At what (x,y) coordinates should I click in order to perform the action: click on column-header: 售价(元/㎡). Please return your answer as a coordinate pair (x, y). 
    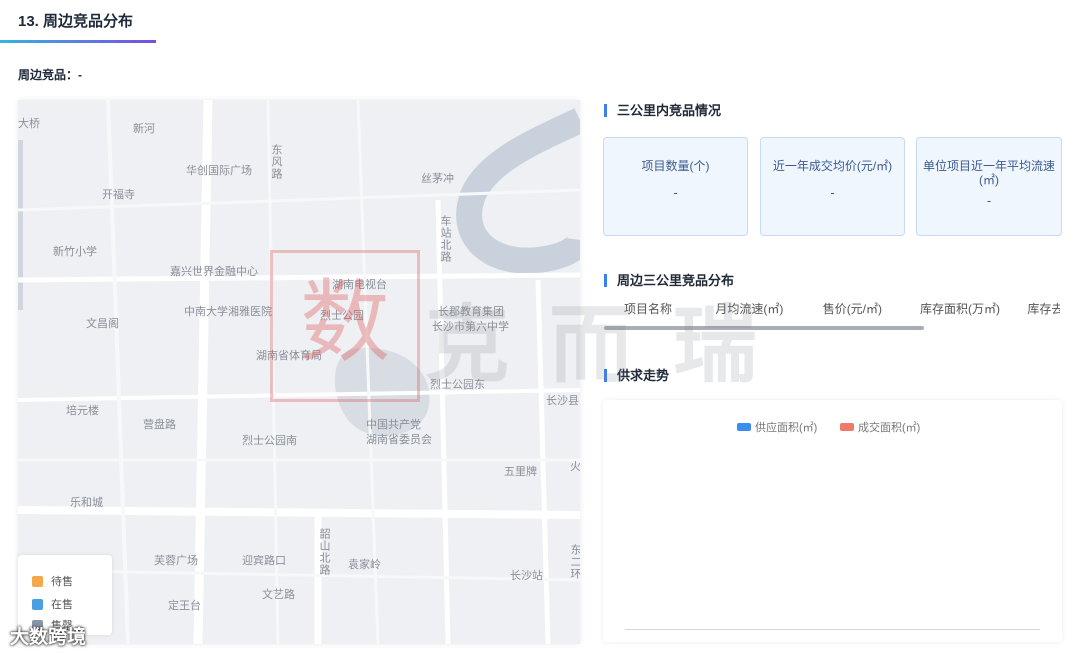
    Looking at the image, I should click on (870, 308).